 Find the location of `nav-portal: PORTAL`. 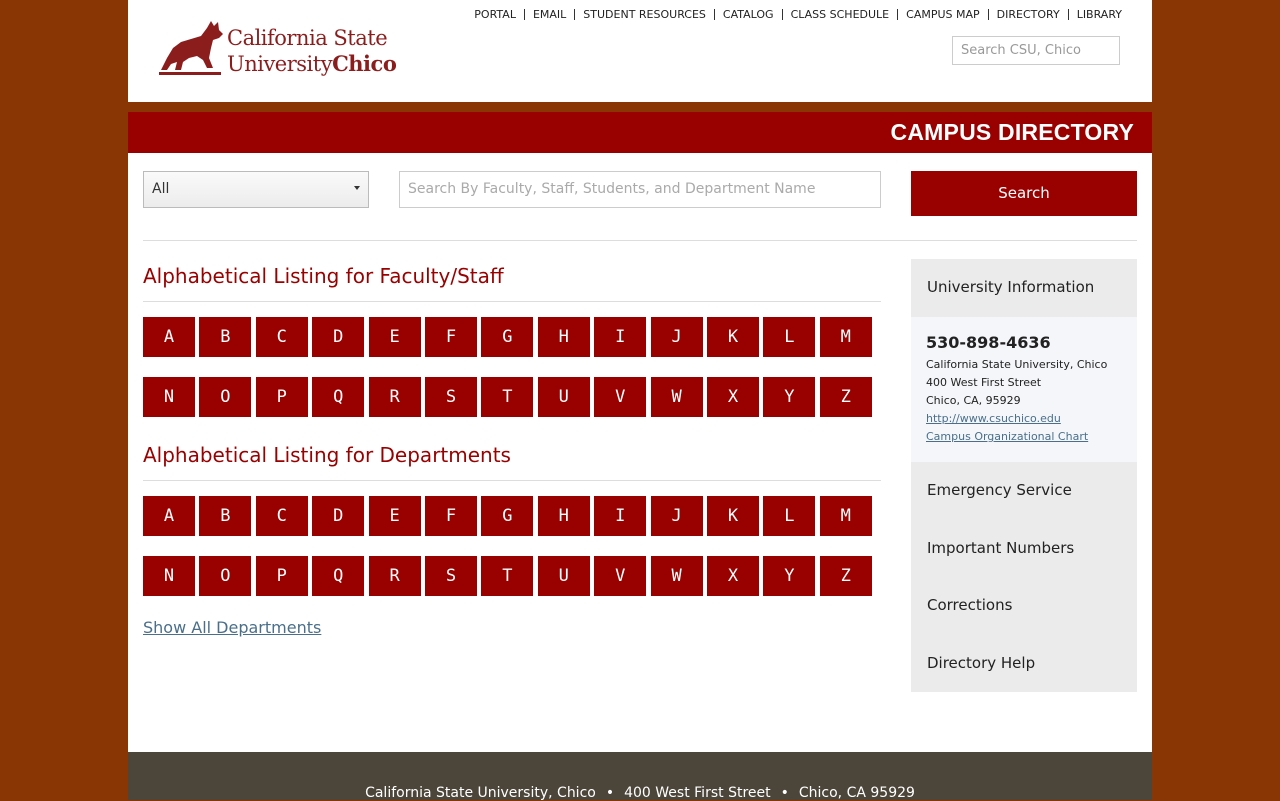

nav-portal: PORTAL is located at coordinates (495, 14).